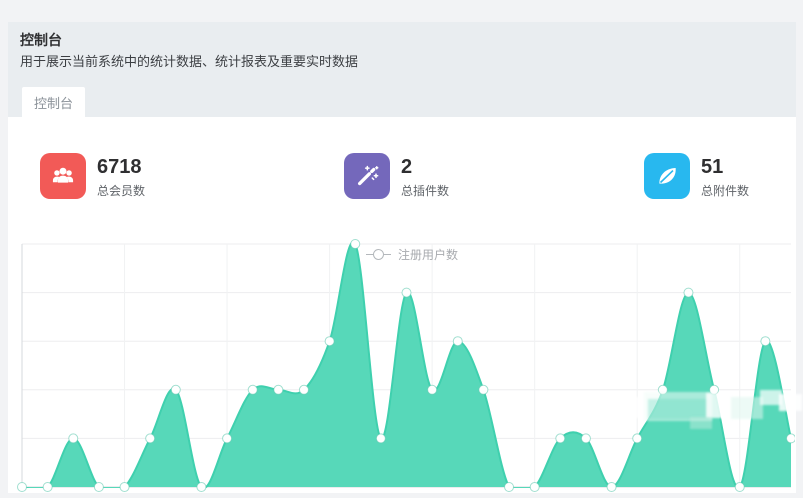 This screenshot has height=498, width=803. Describe the element at coordinates (53, 102) in the screenshot. I see `tab-console: 控制台` at that location.